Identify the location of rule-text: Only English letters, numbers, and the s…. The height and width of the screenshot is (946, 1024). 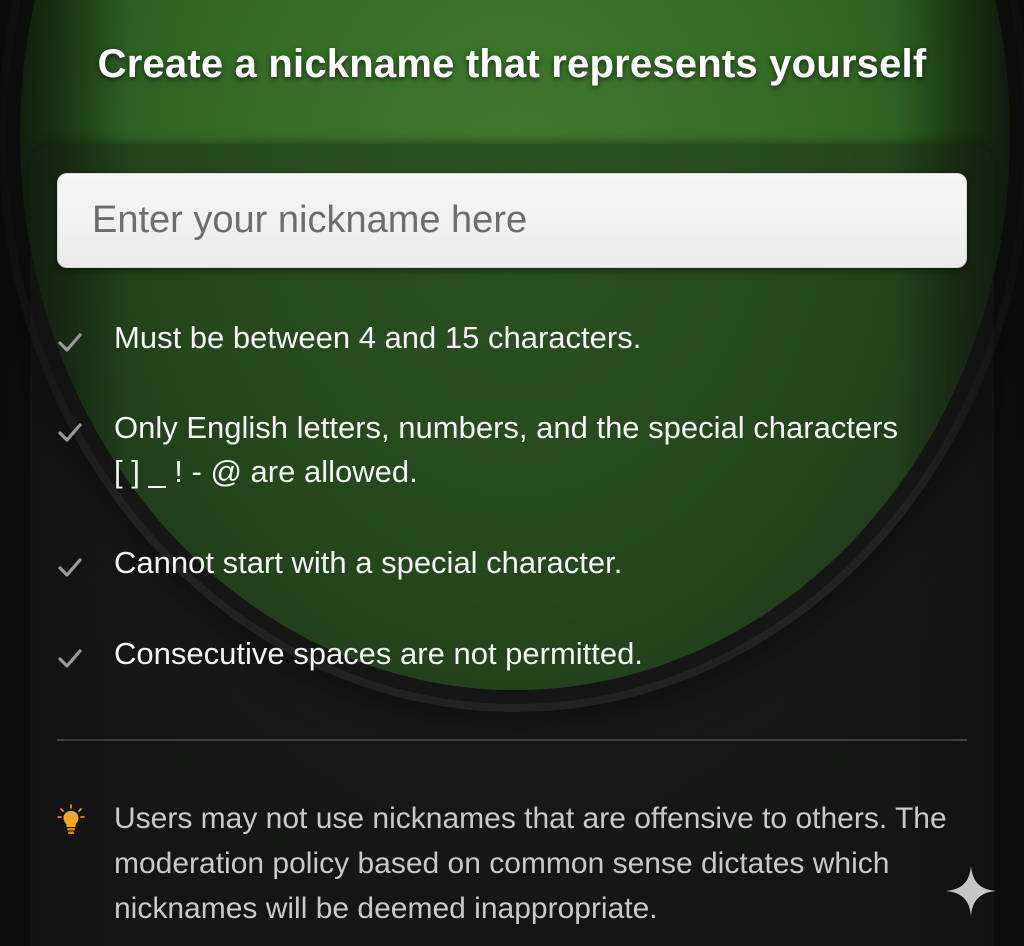
(506, 449).